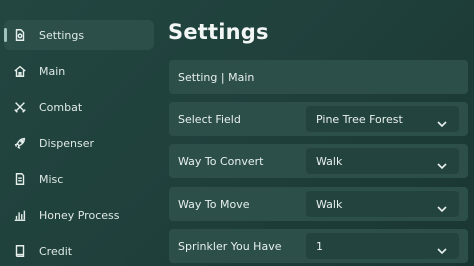  Describe the element at coordinates (382, 161) in the screenshot. I see `way-to-convert-dropdown: Walk` at that location.